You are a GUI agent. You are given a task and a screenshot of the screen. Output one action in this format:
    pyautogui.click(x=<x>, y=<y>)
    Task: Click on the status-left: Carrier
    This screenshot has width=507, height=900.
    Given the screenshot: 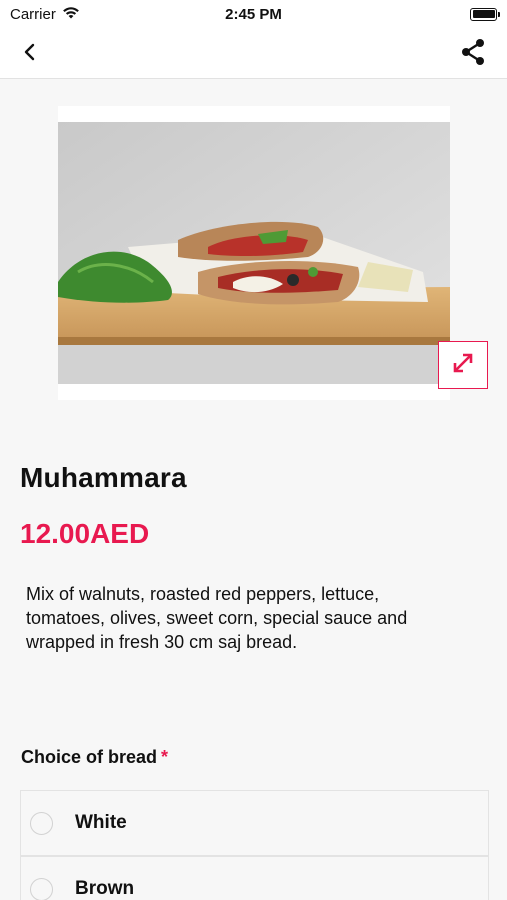 What is the action you would take?
    pyautogui.click(x=45, y=14)
    